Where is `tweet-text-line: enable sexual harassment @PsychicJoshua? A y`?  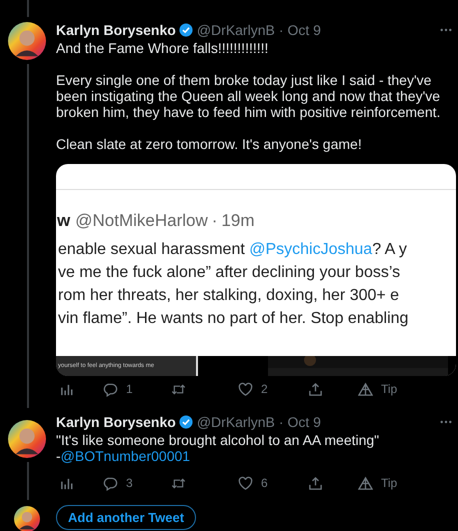 tweet-text-line: enable sexual harassment @PsychicJoshua? A y is located at coordinates (232, 250).